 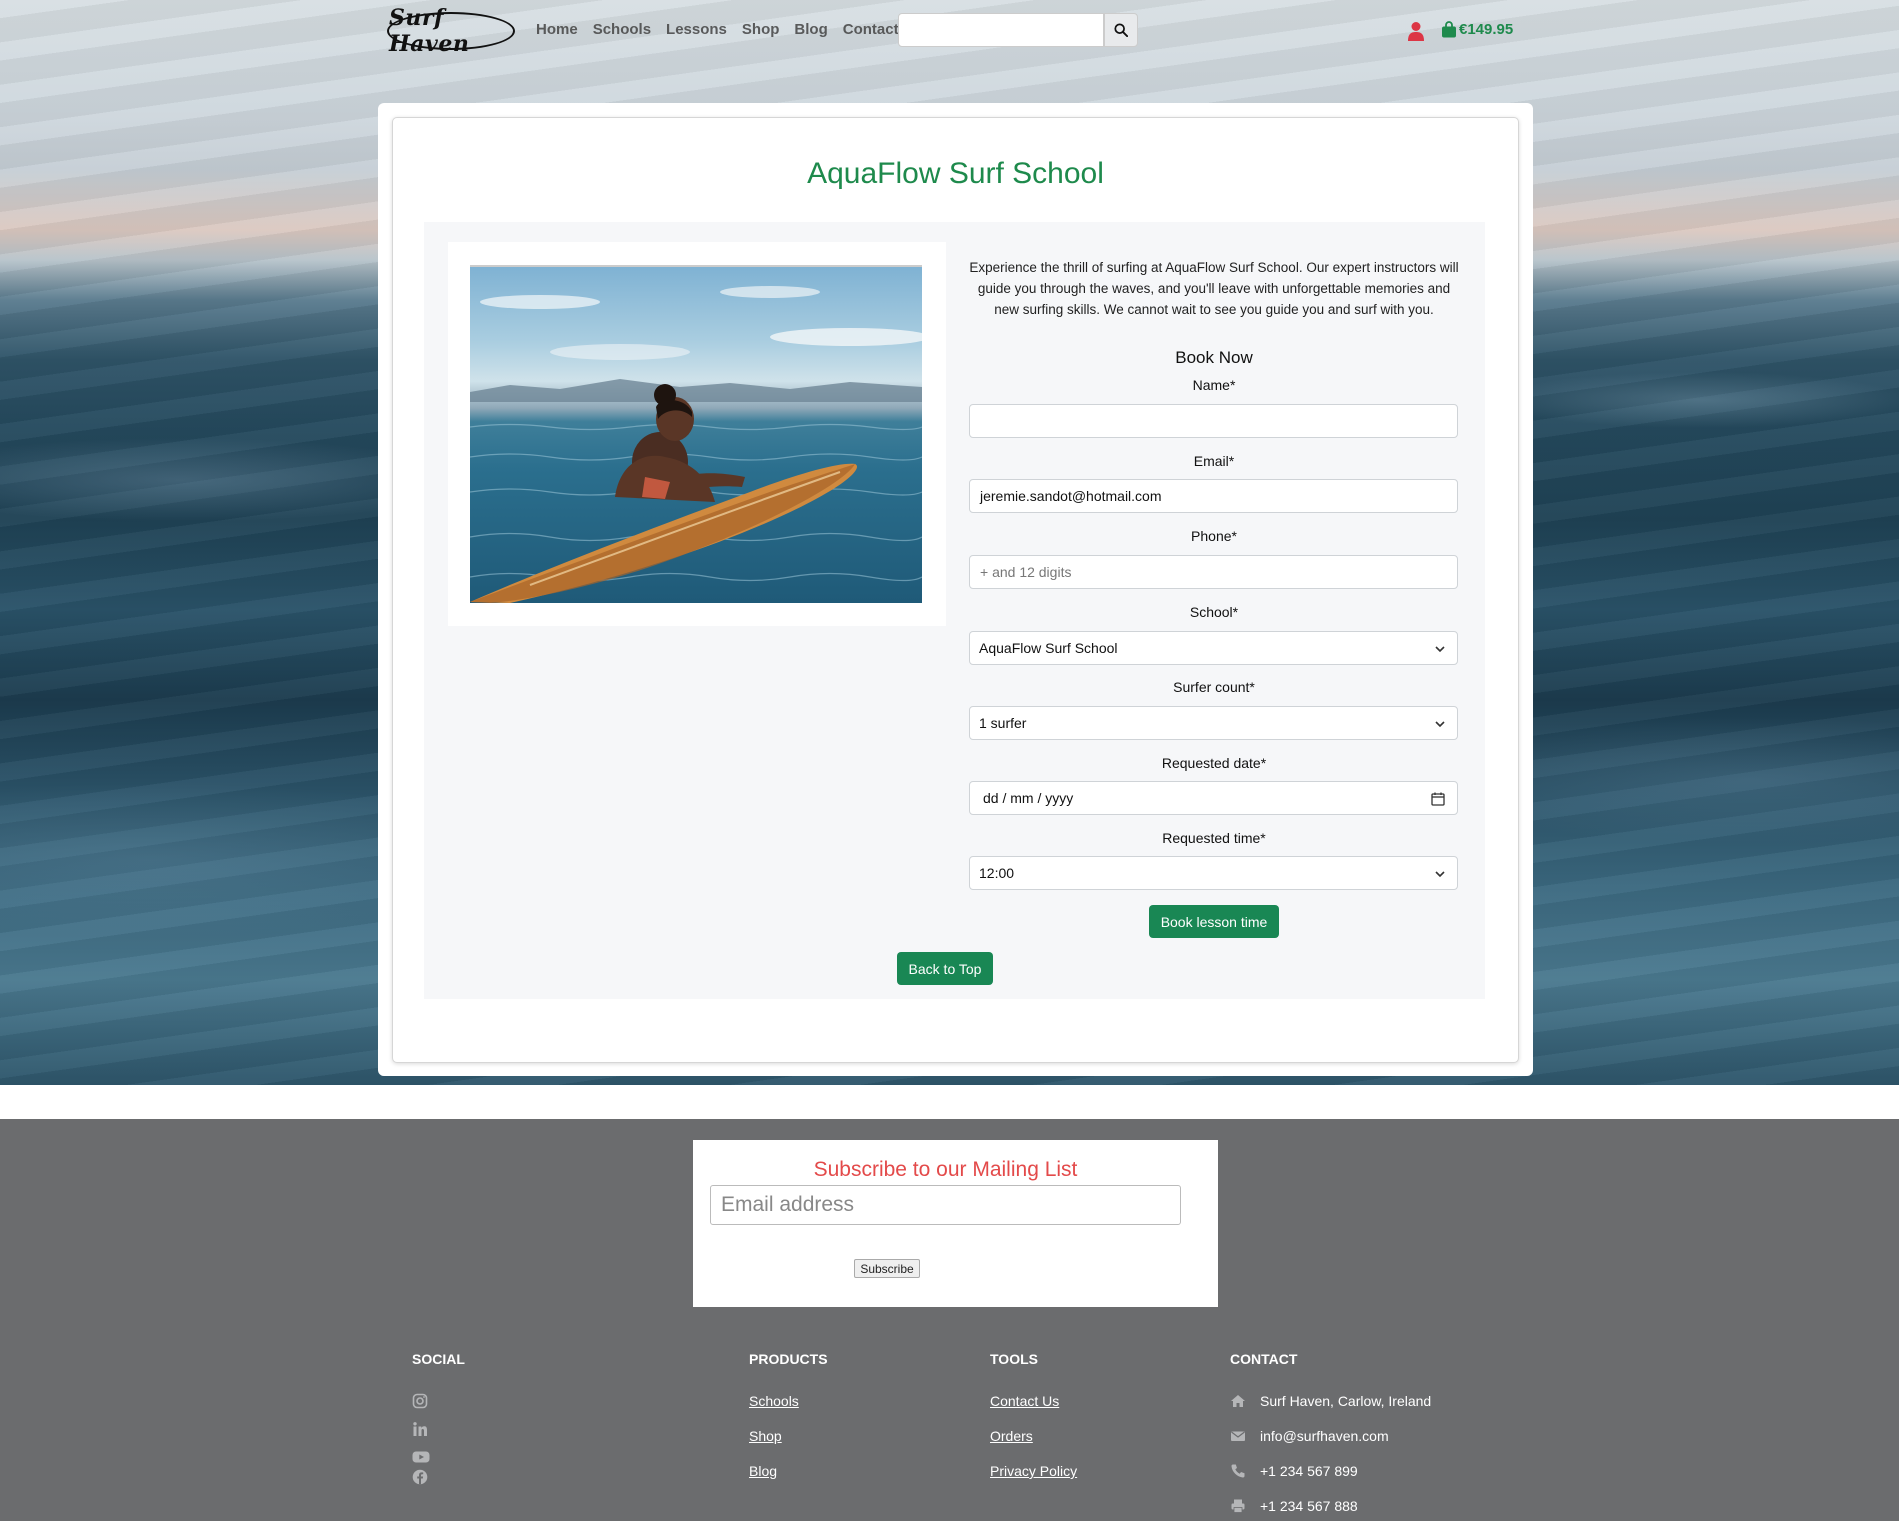 I want to click on cart-link: €149.95, so click(x=1477, y=29).